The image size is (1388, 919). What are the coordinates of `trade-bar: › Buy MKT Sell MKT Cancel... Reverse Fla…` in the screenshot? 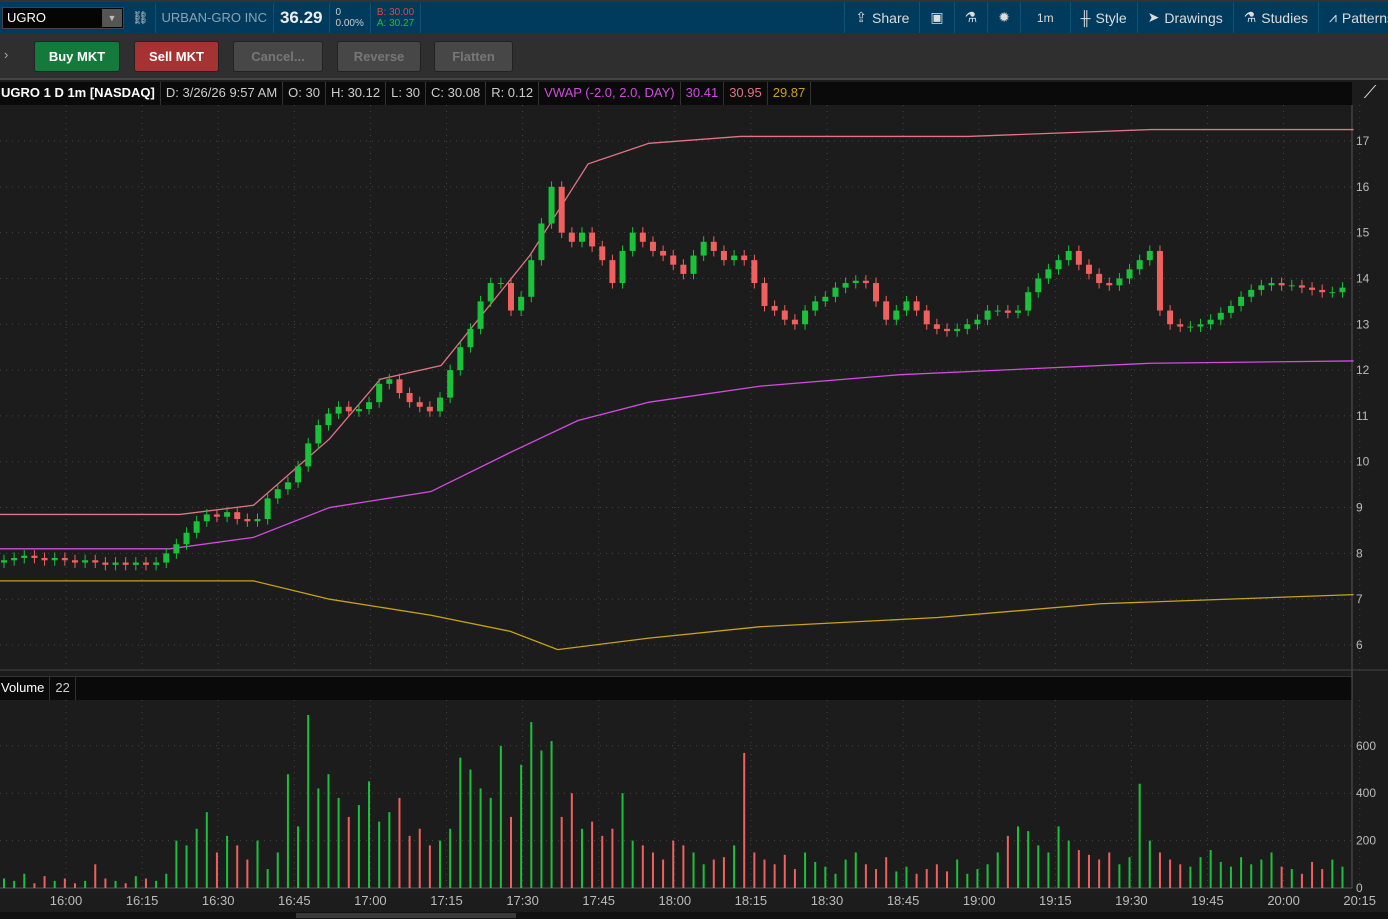 It's located at (694, 56).